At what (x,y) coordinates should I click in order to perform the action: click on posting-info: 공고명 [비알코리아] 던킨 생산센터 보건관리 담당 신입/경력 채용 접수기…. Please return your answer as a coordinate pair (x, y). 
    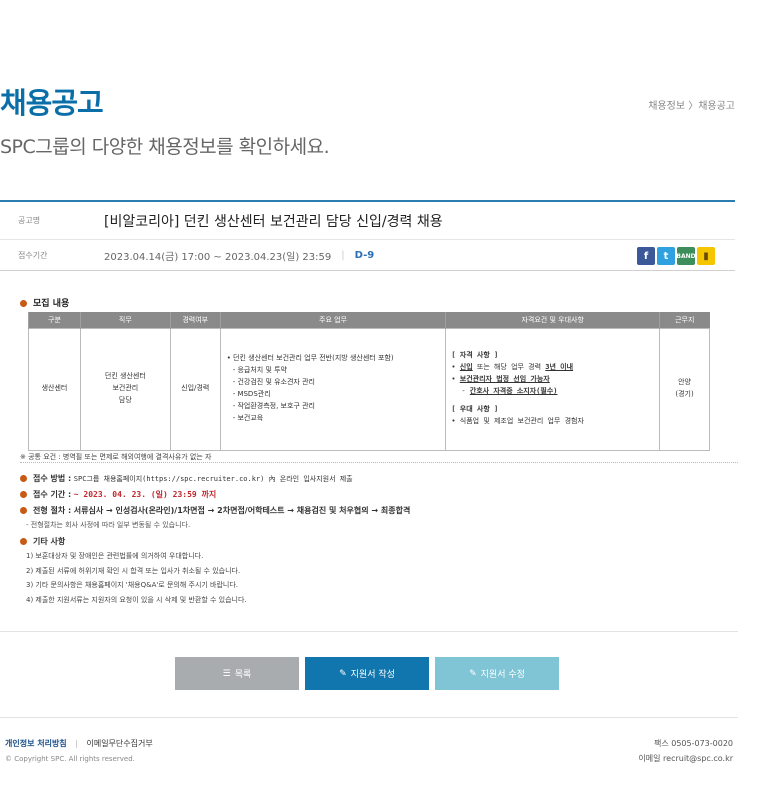
    Looking at the image, I should click on (367, 235).